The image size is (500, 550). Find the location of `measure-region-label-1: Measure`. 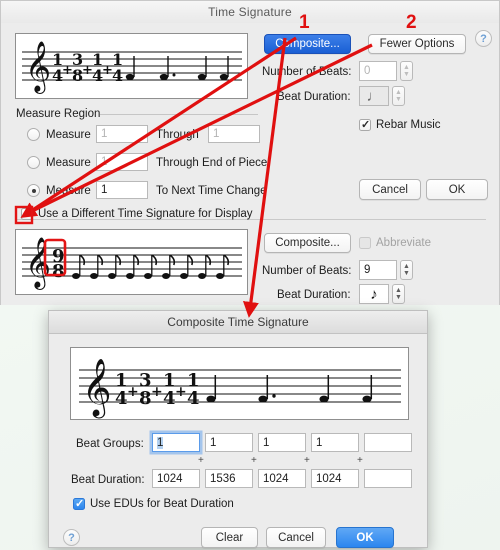

measure-region-label-1: Measure is located at coordinates (68, 135).